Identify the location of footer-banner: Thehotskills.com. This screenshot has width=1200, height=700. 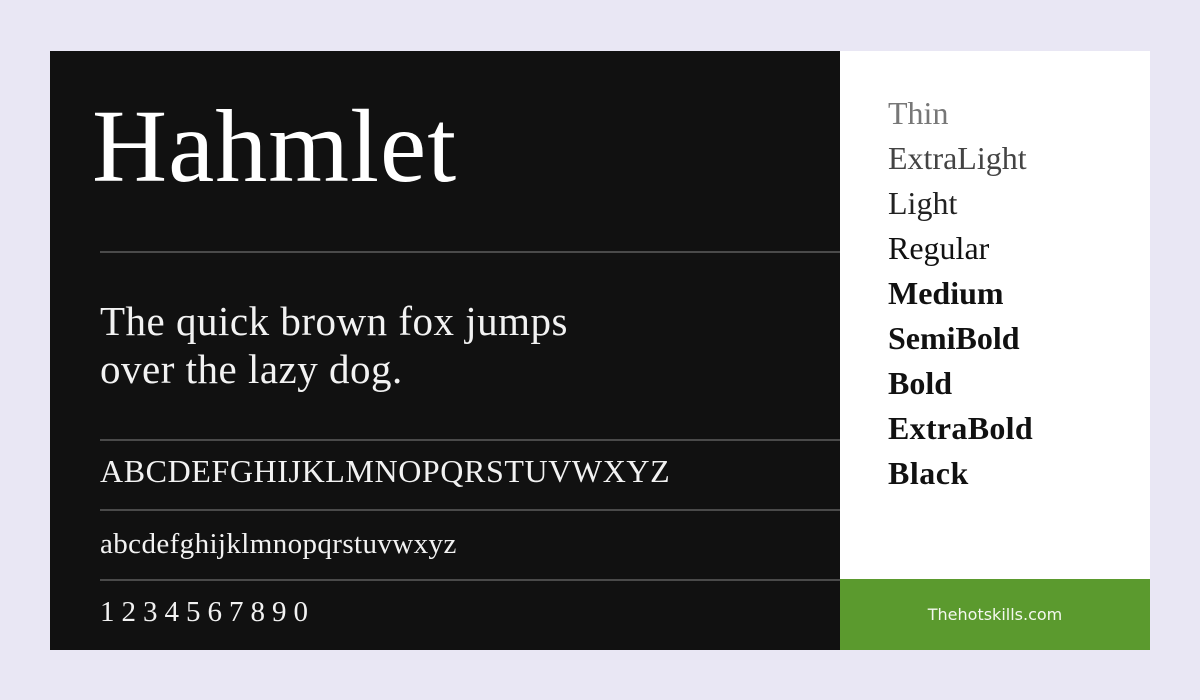
(995, 614).